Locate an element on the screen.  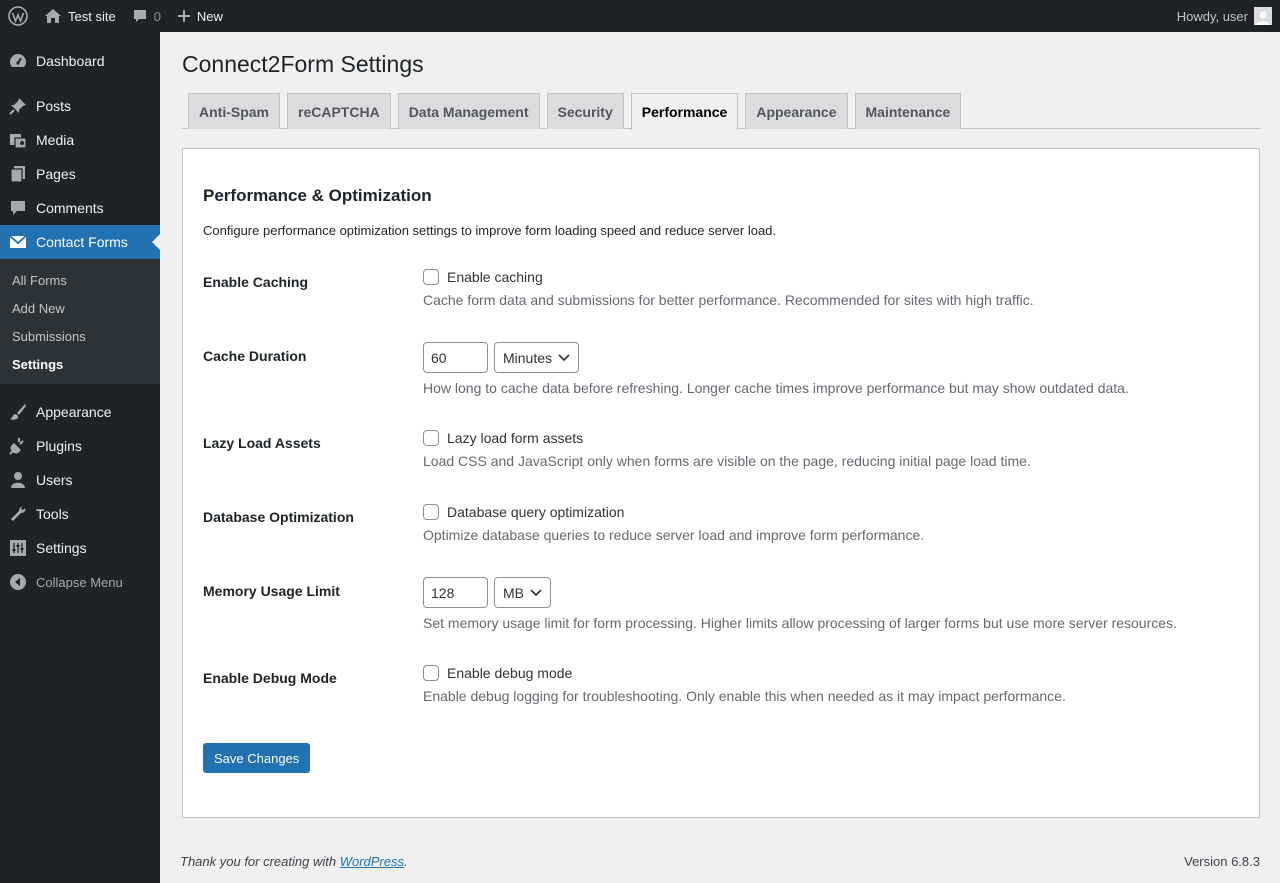
pin-icon is located at coordinates (18, 106).